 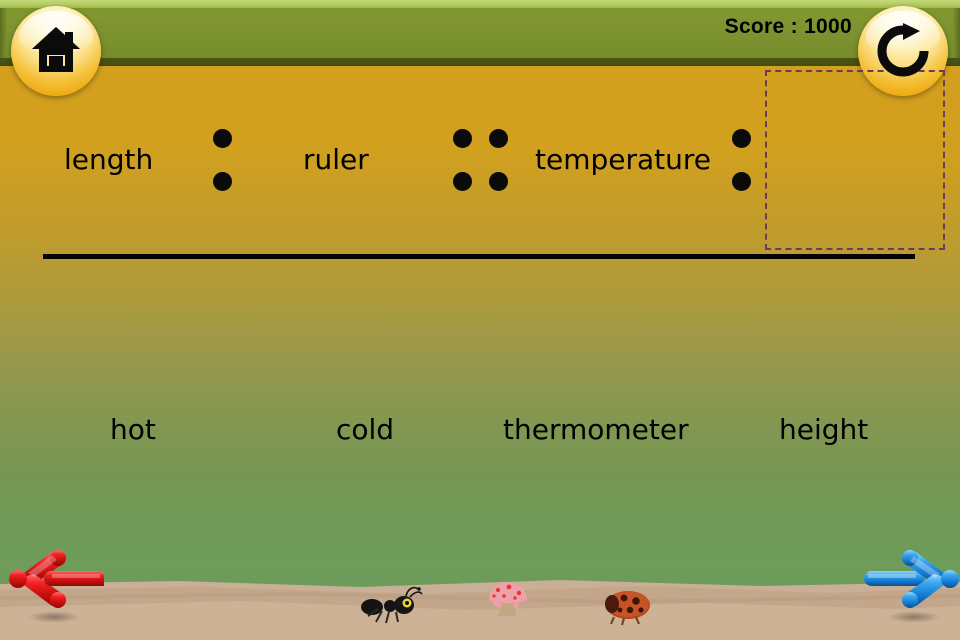 What do you see at coordinates (479, 256) in the screenshot?
I see `divider-line` at bounding box center [479, 256].